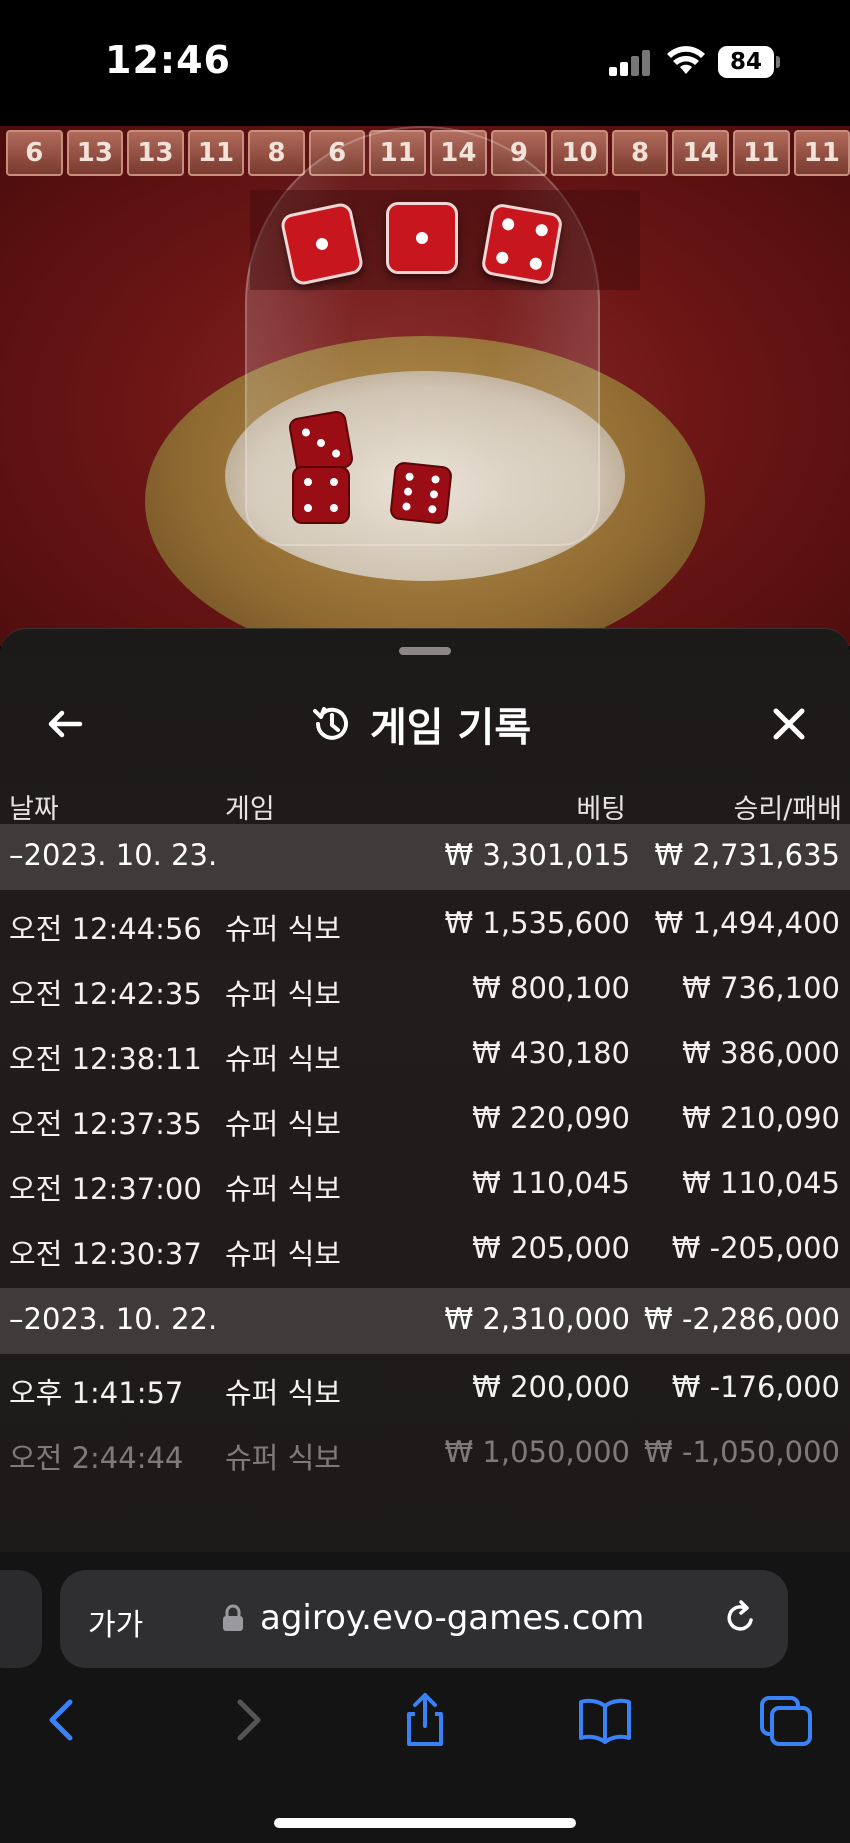 This screenshot has width=850, height=1843. Describe the element at coordinates (105, 1189) in the screenshot. I see `row-time: 오전 12:37:00` at that location.